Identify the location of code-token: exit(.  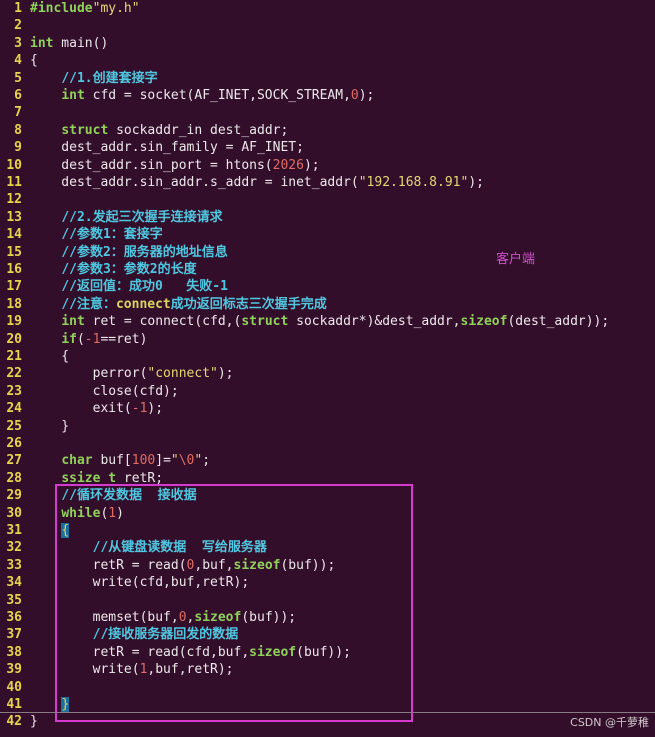
(81, 409).